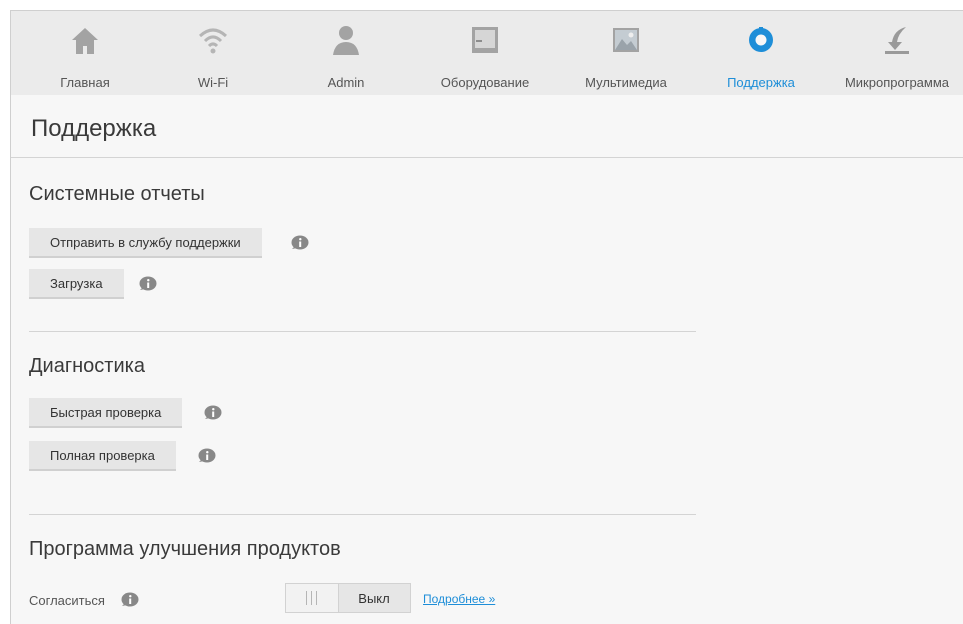  Describe the element at coordinates (145, 243) in the screenshot. I see `send-to-support-button: Отправить в службу поддержки` at that location.